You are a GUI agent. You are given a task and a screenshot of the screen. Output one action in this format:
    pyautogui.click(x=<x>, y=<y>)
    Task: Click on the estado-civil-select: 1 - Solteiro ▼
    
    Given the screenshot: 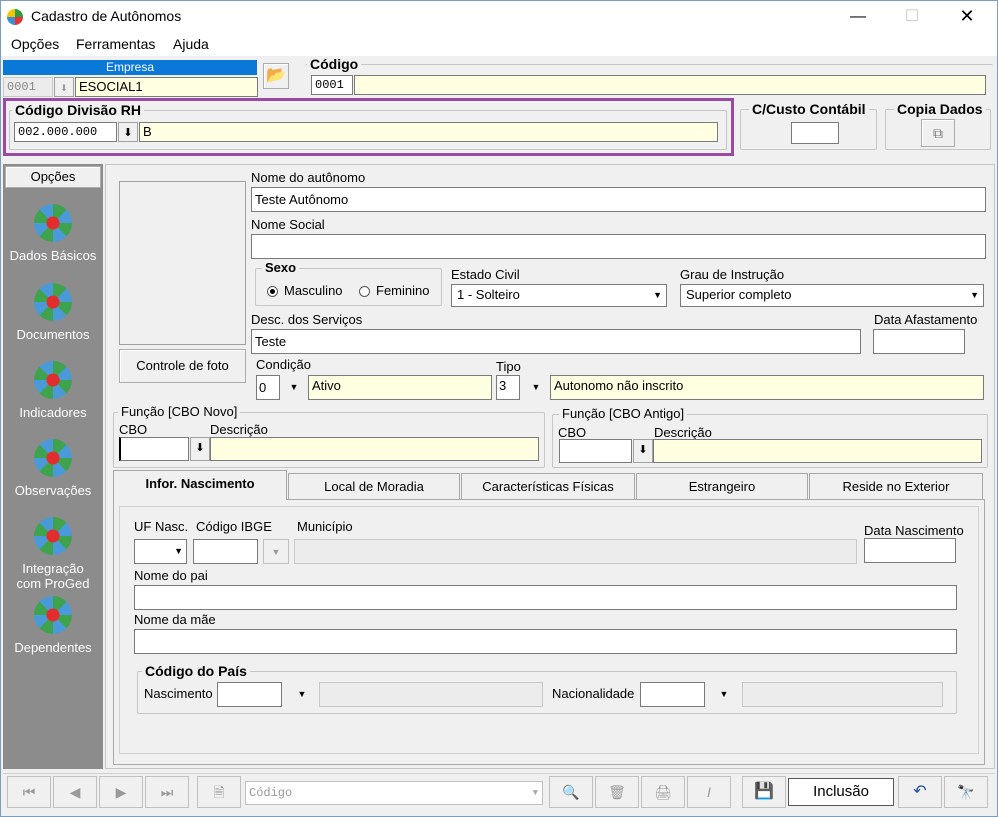 What is the action you would take?
    pyautogui.click(x=559, y=295)
    